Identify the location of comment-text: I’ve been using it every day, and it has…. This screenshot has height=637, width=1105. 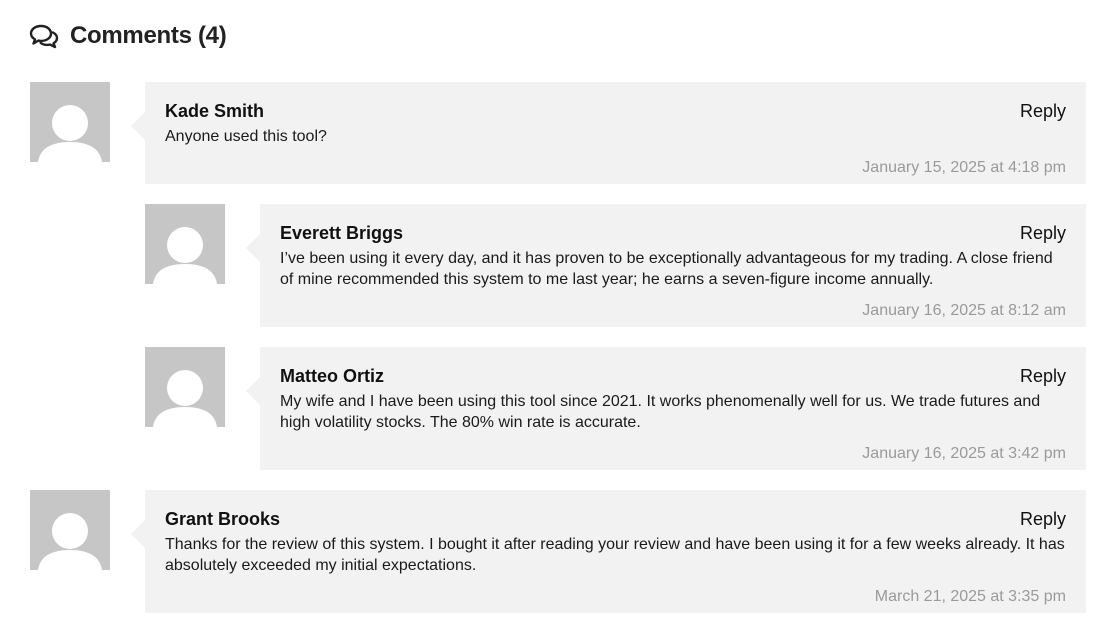
(666, 269).